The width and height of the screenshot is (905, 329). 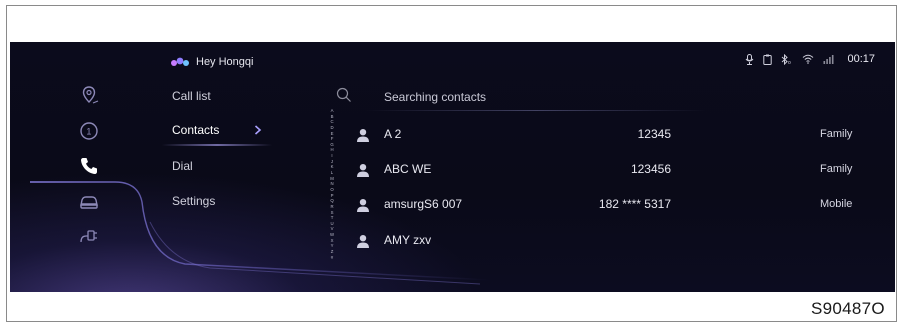 I want to click on alphabet-letter: W, so click(x=332, y=234).